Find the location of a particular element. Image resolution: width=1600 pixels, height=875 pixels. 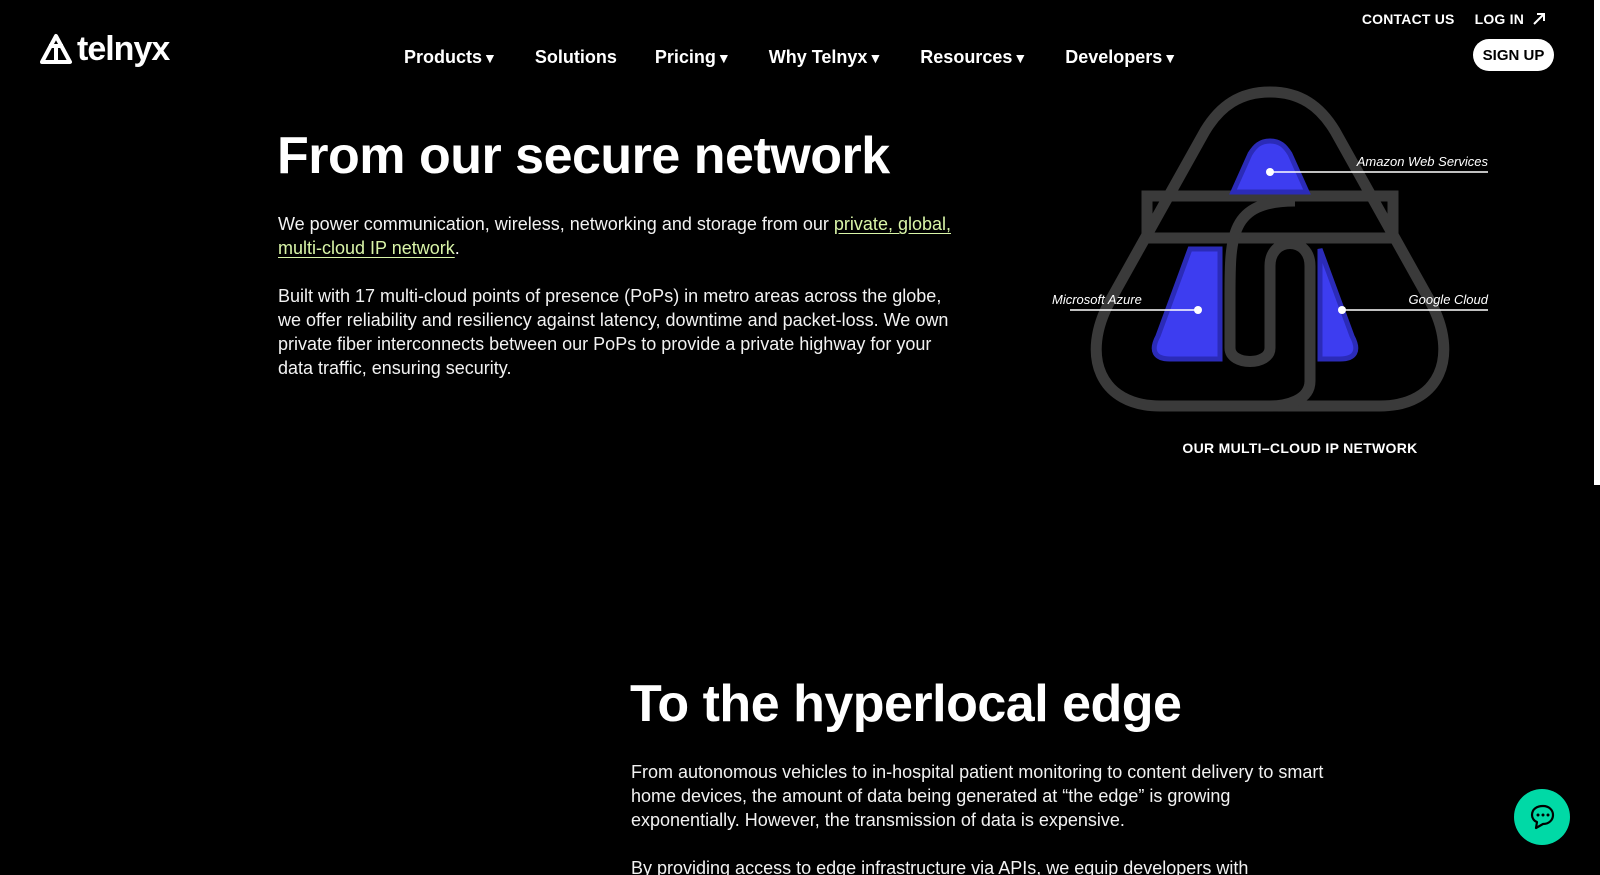

brand-name: telnyx is located at coordinates (123, 49).